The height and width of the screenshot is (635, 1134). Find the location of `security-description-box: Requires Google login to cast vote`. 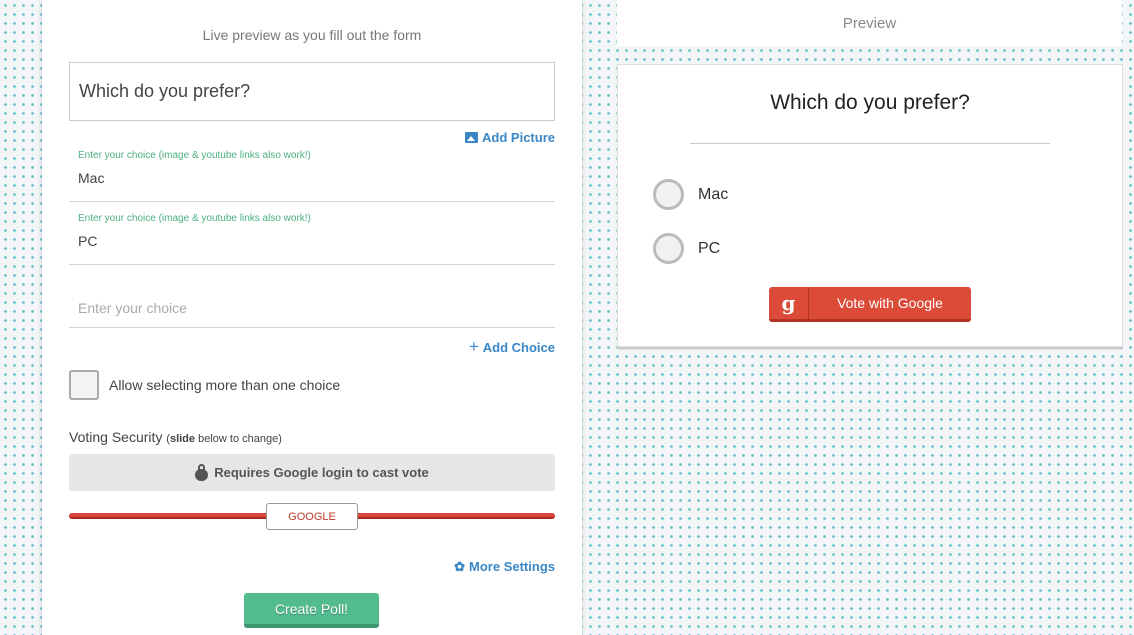

security-description-box: Requires Google login to cast vote is located at coordinates (312, 472).